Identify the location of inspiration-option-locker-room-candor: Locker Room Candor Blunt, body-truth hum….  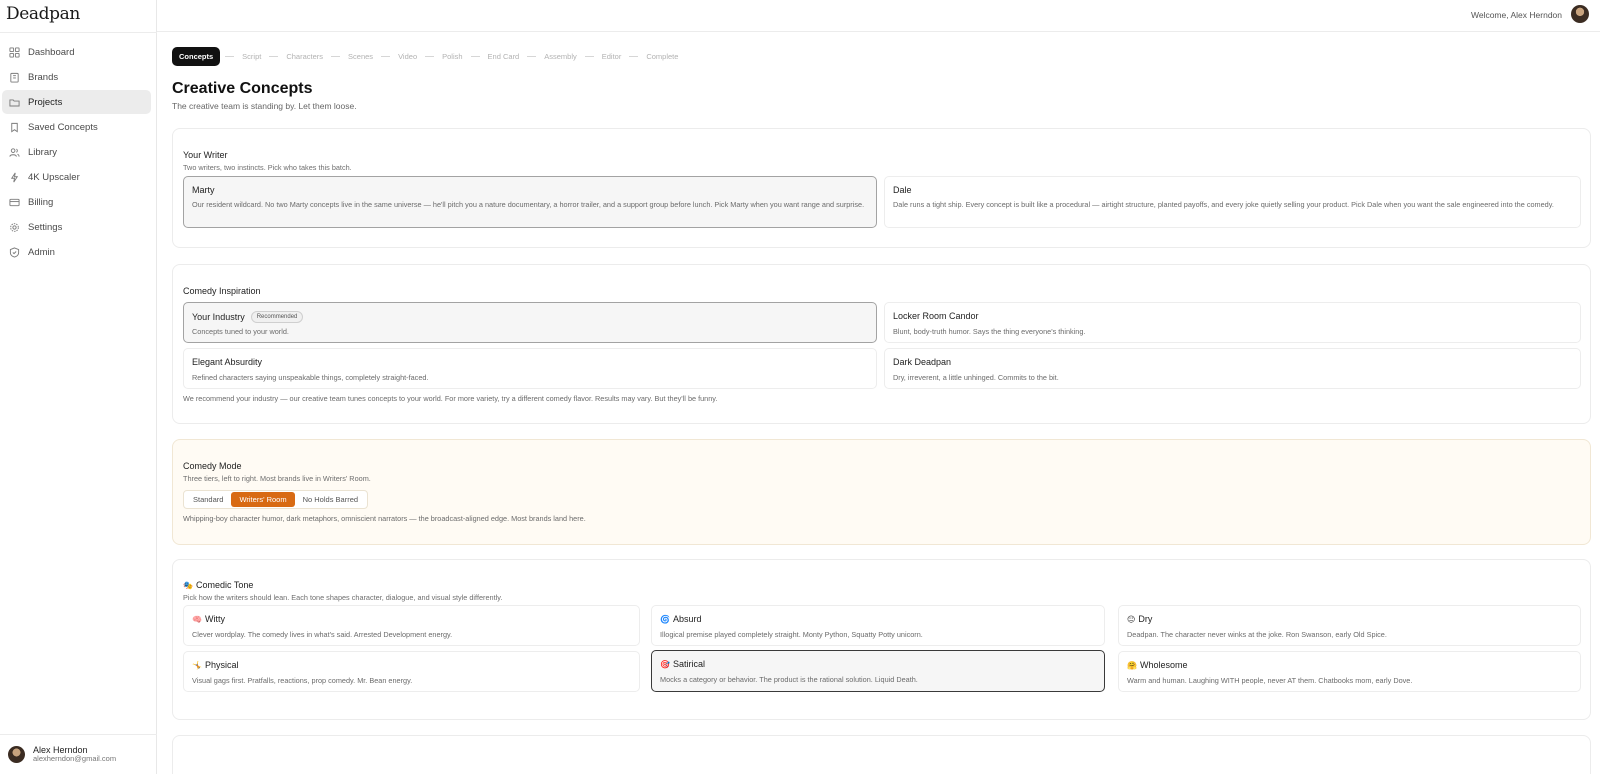
(1232, 322).